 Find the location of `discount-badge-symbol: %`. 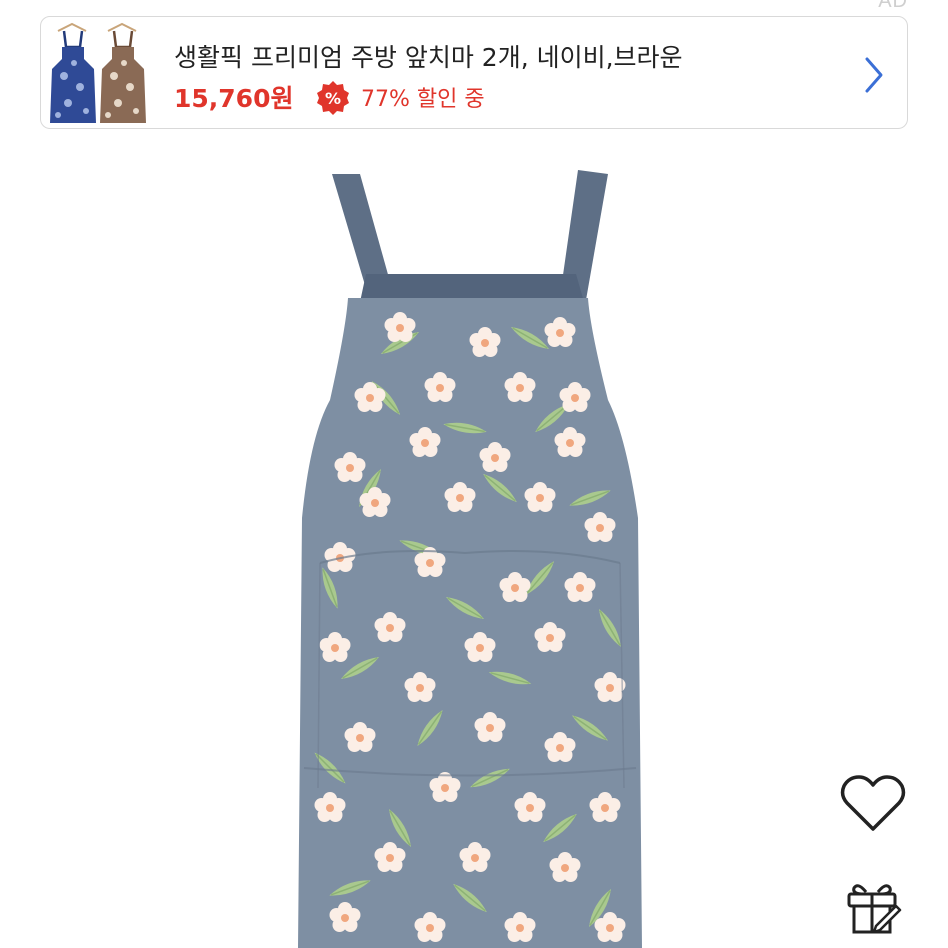

discount-badge-symbol: % is located at coordinates (333, 98).